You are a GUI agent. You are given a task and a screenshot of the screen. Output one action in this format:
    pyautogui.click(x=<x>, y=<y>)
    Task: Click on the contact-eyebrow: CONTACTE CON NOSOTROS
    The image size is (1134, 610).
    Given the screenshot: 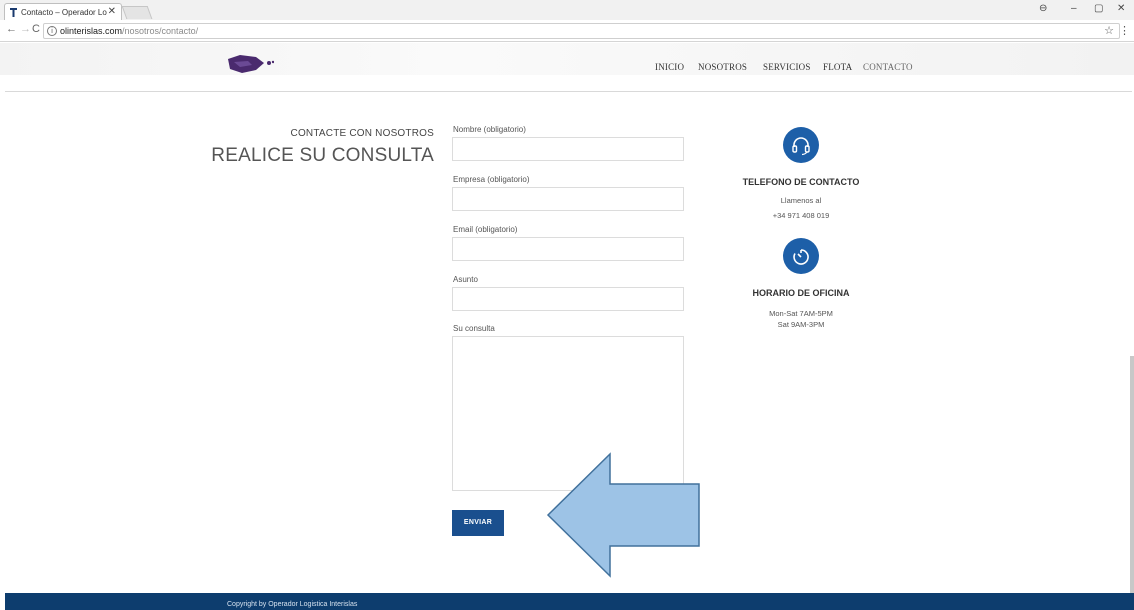 What is the action you would take?
    pyautogui.click(x=362, y=133)
    